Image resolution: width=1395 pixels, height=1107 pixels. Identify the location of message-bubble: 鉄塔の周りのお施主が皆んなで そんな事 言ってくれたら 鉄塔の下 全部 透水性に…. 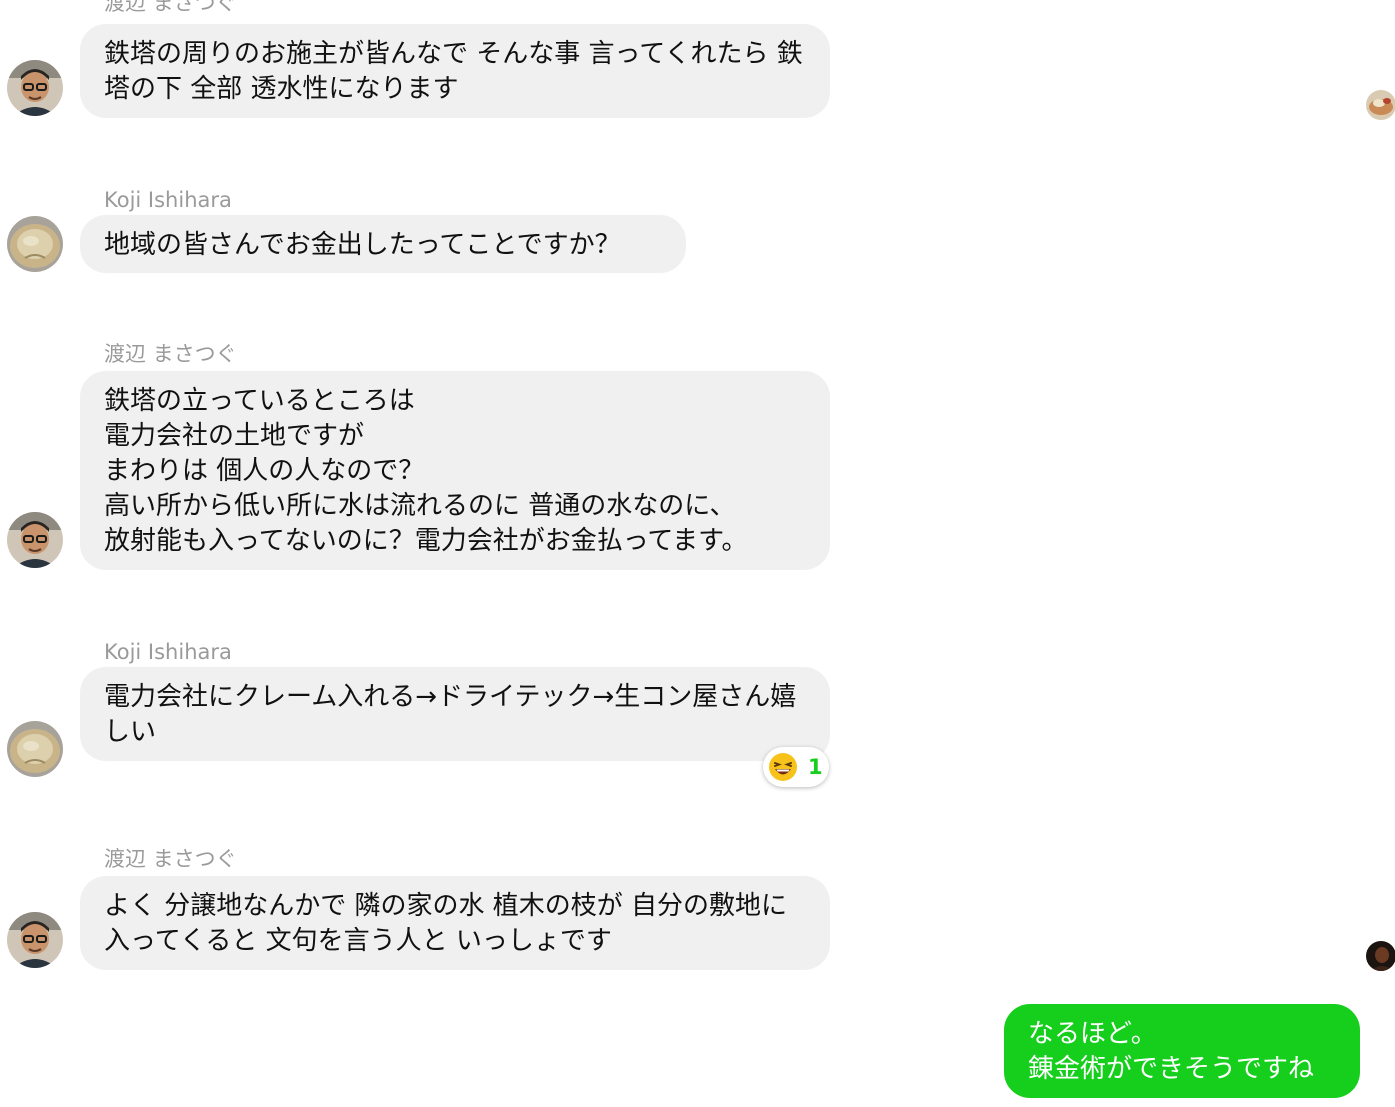
(455, 71).